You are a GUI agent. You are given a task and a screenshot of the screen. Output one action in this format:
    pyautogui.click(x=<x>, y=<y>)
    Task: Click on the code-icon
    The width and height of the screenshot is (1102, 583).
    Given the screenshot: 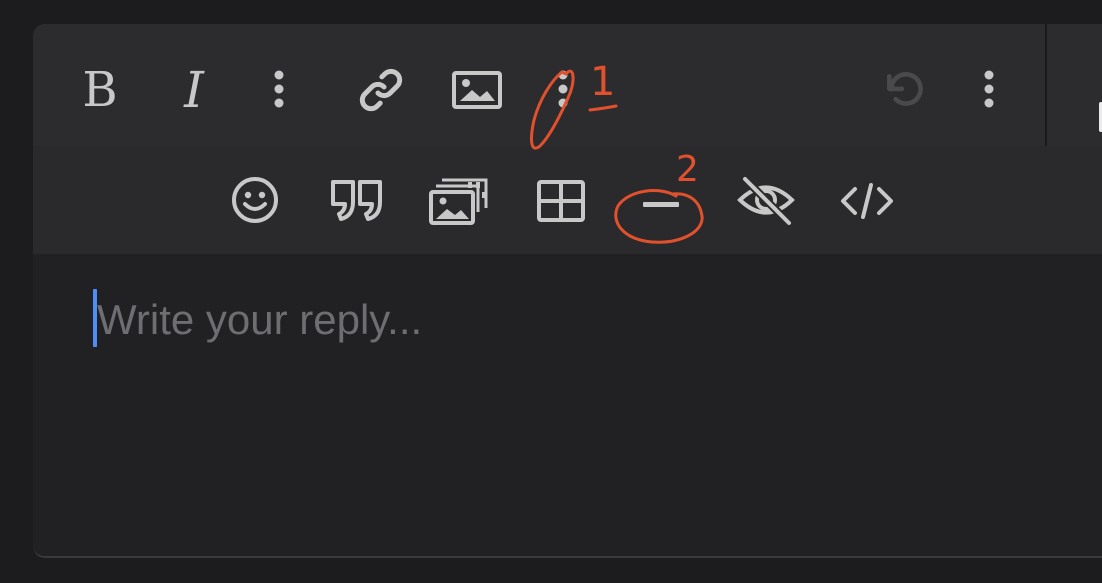 What is the action you would take?
    pyautogui.click(x=867, y=201)
    